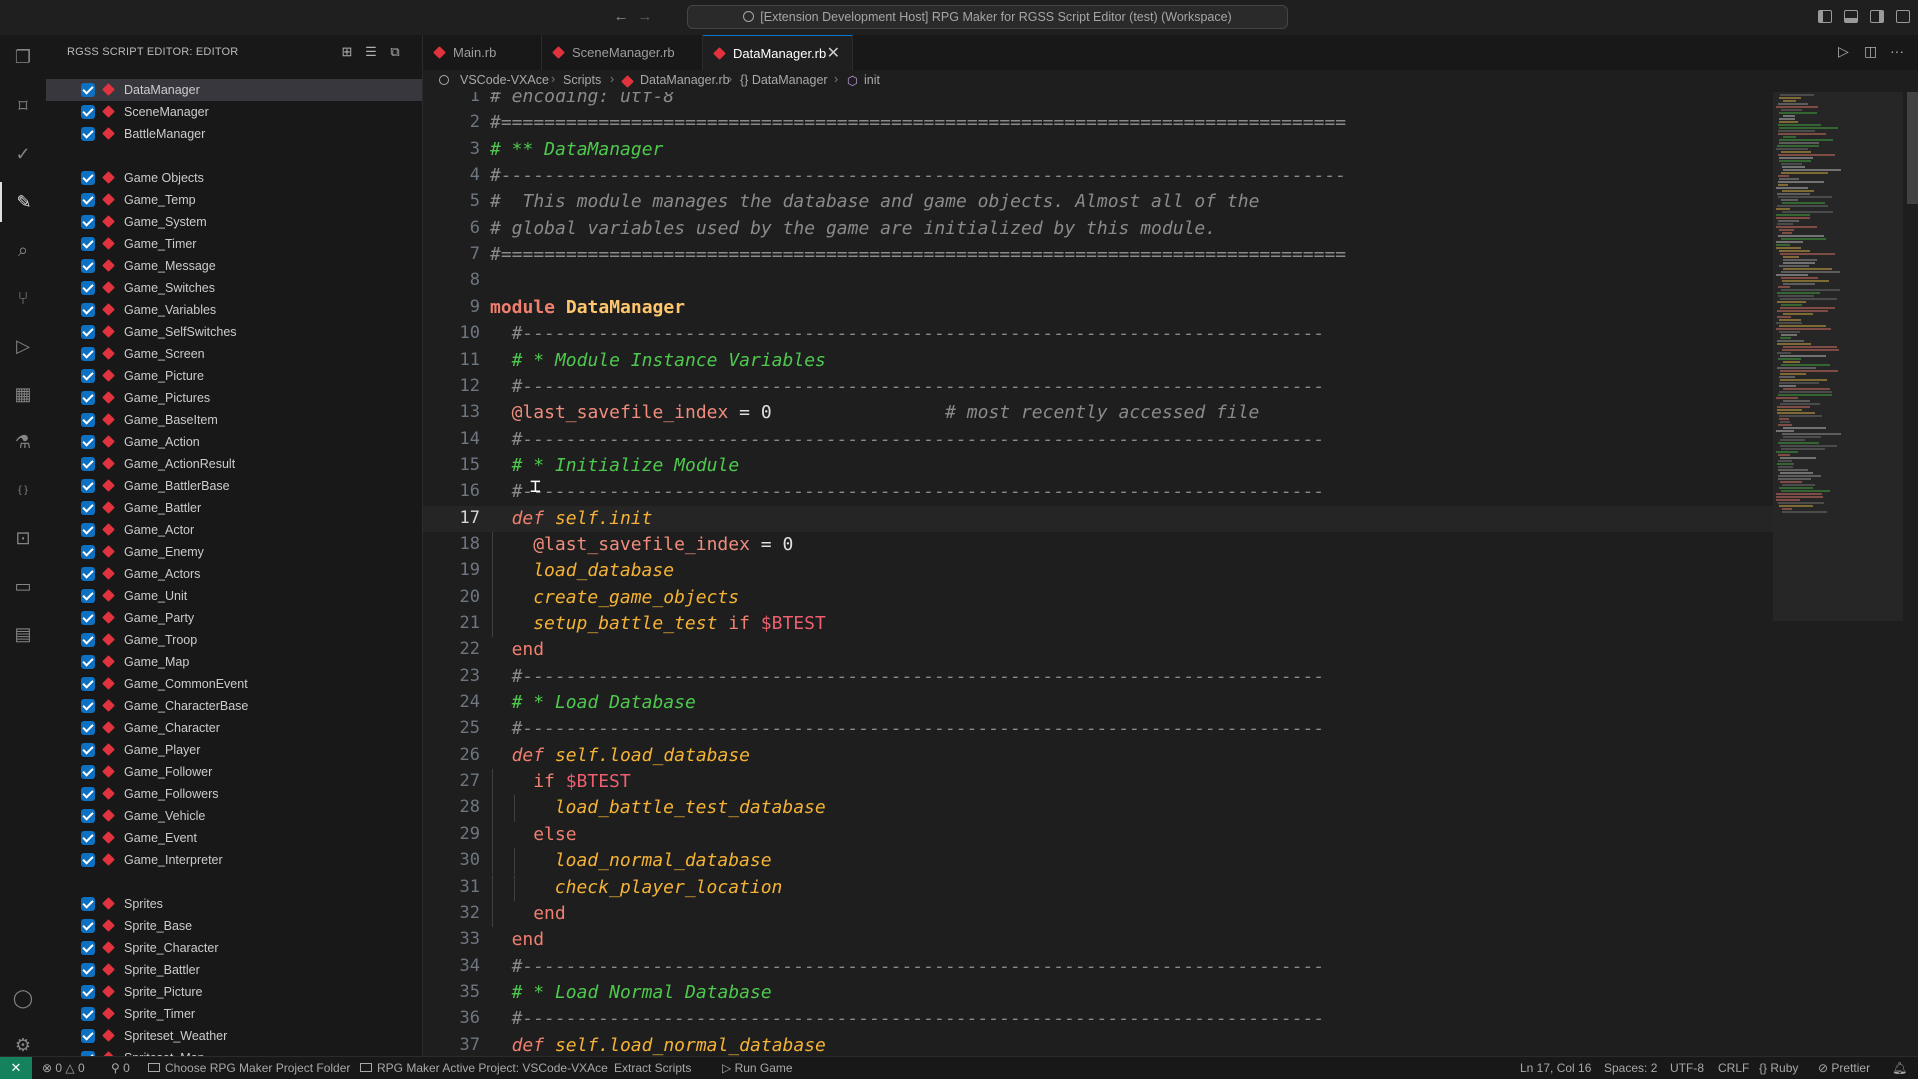 Image resolution: width=1918 pixels, height=1079 pixels. What do you see at coordinates (1098, 782) in the screenshot?
I see `code-line: 27 if $BTEST` at bounding box center [1098, 782].